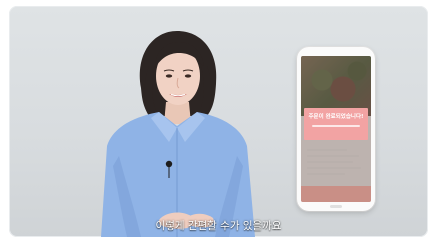 Image resolution: width=436 pixels, height=243 pixels. I want to click on order-complete-modal: 주문이 완료되었습니다!, so click(336, 124).